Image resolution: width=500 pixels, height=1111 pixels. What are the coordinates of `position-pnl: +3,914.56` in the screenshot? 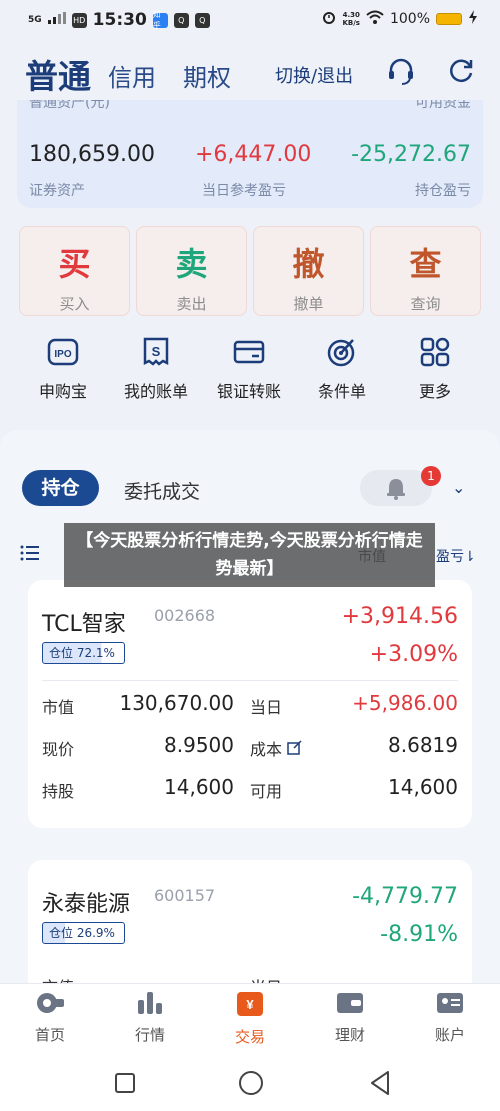 It's located at (399, 616).